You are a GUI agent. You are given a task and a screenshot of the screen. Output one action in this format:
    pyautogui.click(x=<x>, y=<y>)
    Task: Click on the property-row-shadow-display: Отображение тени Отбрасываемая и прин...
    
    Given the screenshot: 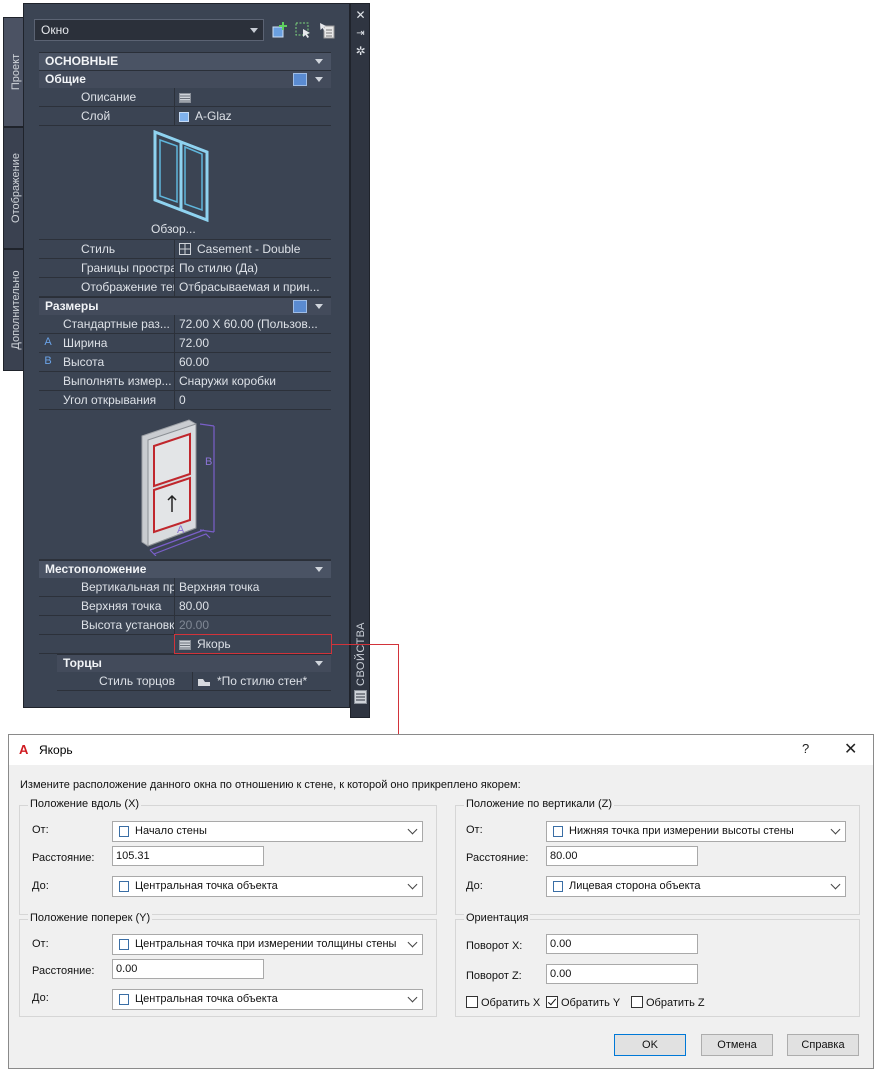 What is the action you would take?
    pyautogui.click(x=185, y=287)
    